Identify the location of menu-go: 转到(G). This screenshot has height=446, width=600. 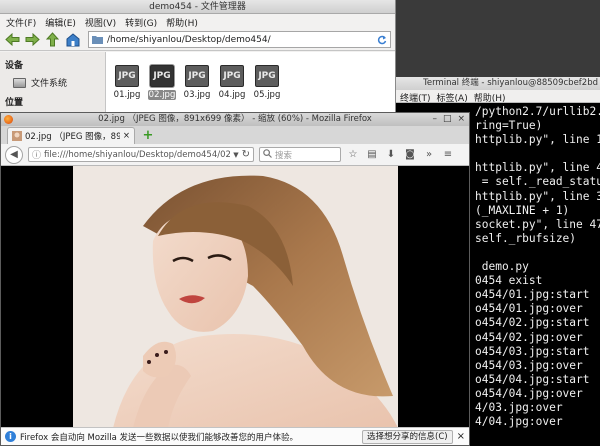
(141, 22).